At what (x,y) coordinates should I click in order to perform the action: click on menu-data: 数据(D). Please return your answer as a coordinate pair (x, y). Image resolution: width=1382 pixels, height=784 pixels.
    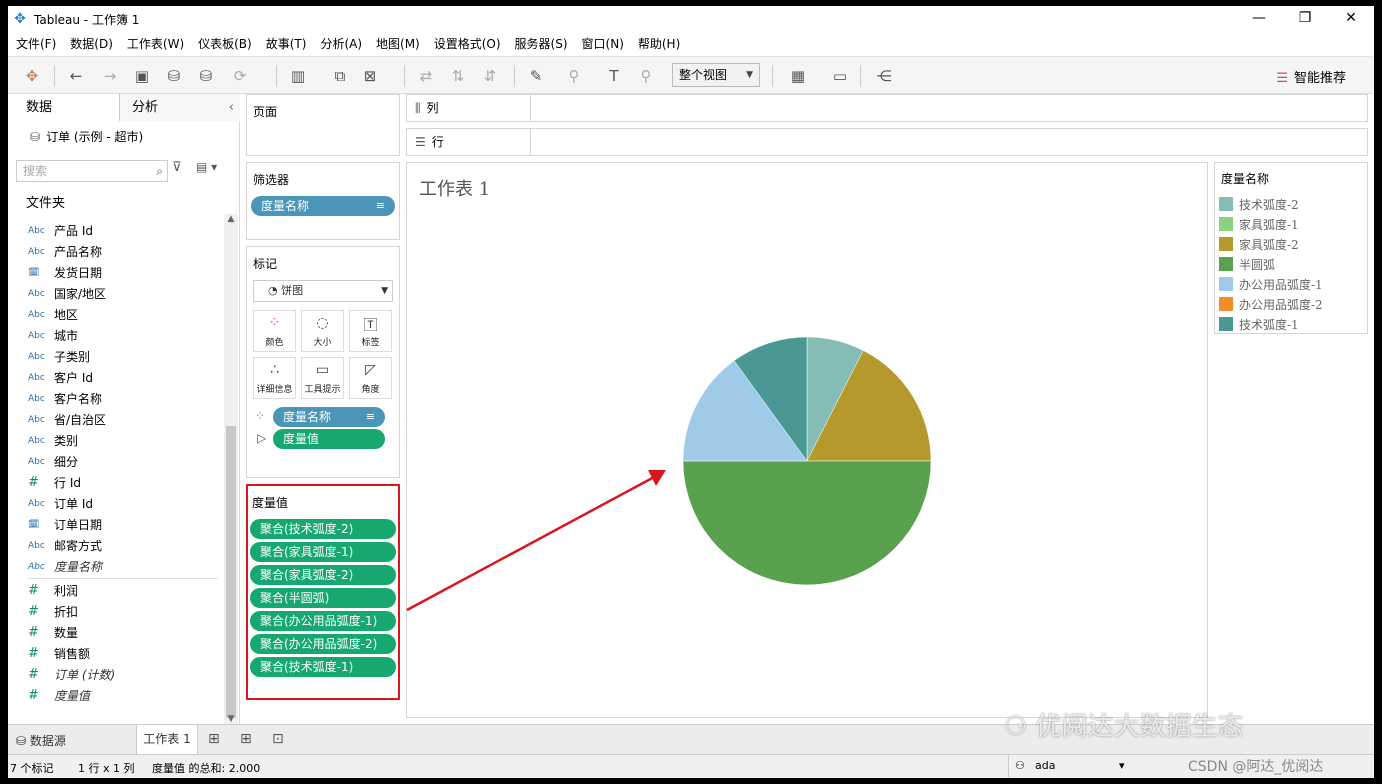
    Looking at the image, I should click on (91, 43).